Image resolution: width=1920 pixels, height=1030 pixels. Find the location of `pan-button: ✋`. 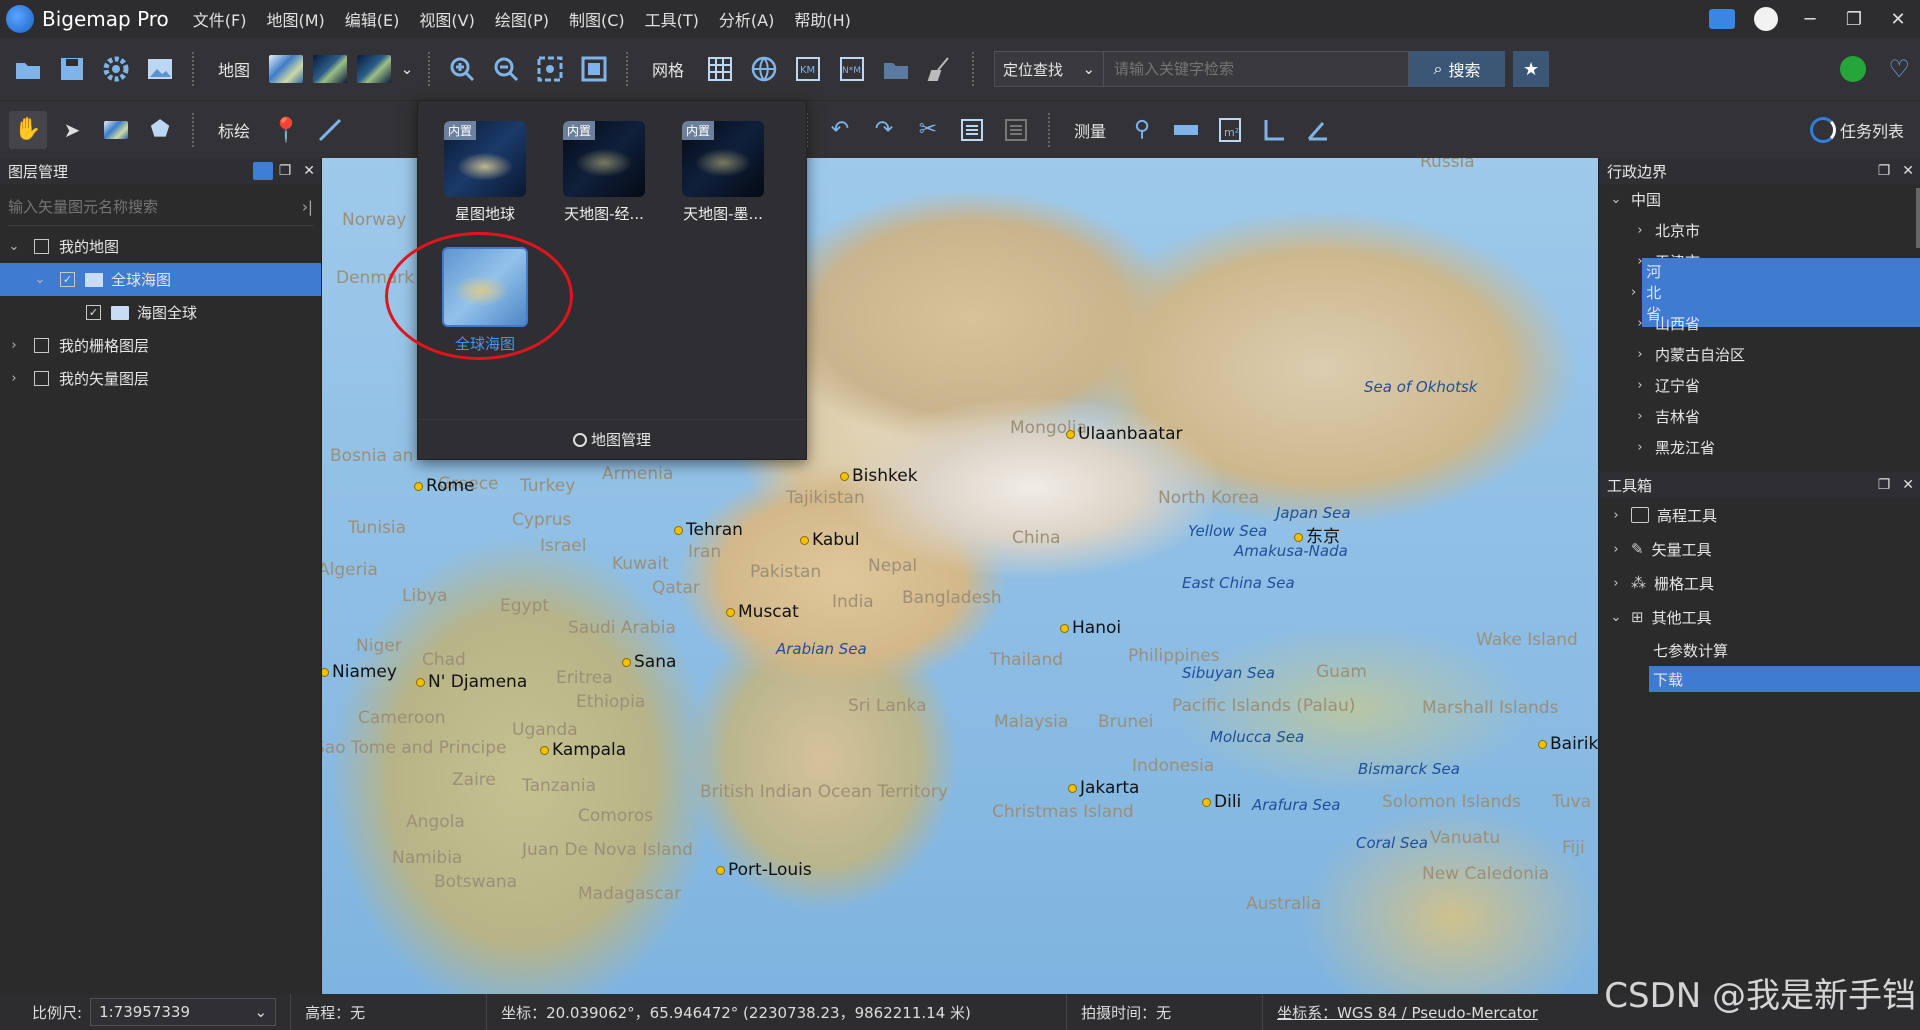

pan-button: ✋ is located at coordinates (28, 129).